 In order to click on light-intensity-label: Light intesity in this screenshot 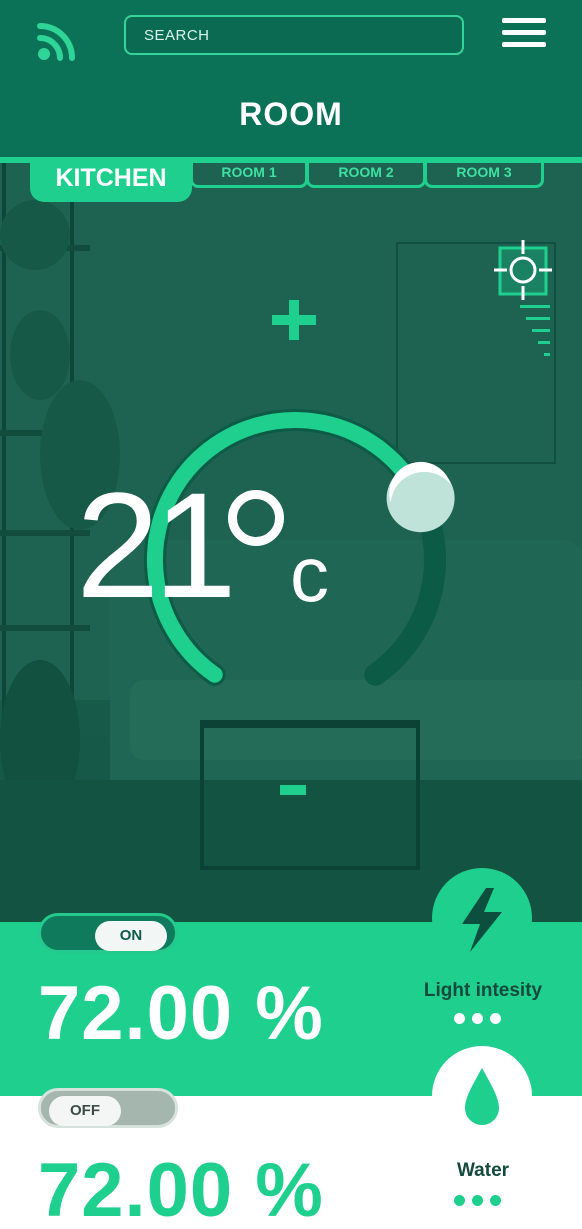, I will do `click(483, 990)`.